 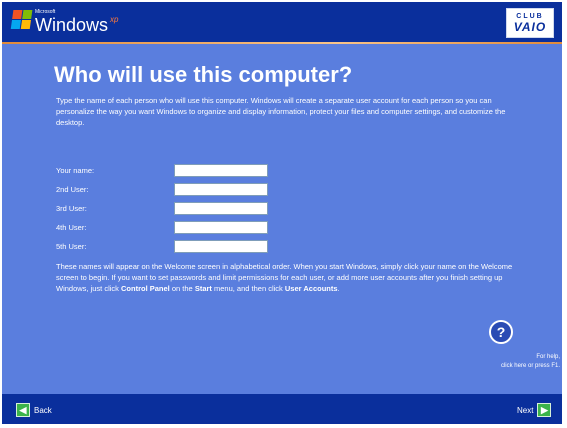 I want to click on windows-flag-icon, so click(x=22, y=20).